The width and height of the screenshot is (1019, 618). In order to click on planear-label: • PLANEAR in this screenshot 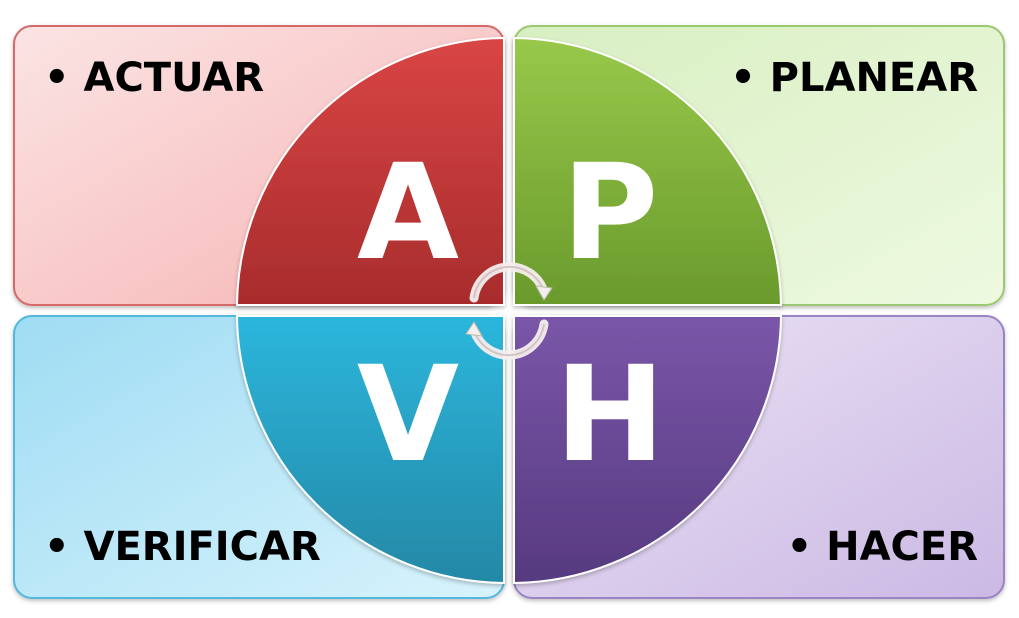, I will do `click(854, 78)`.